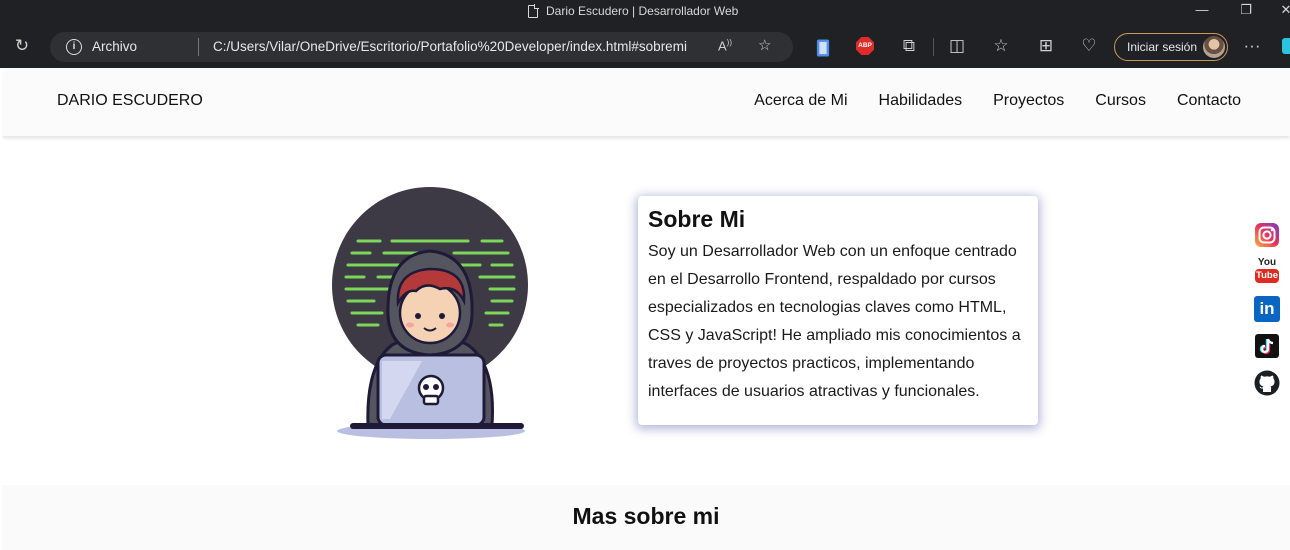 The image size is (1290, 550). Describe the element at coordinates (1028, 101) in the screenshot. I see `nav-link-projects: Proyectos` at that location.